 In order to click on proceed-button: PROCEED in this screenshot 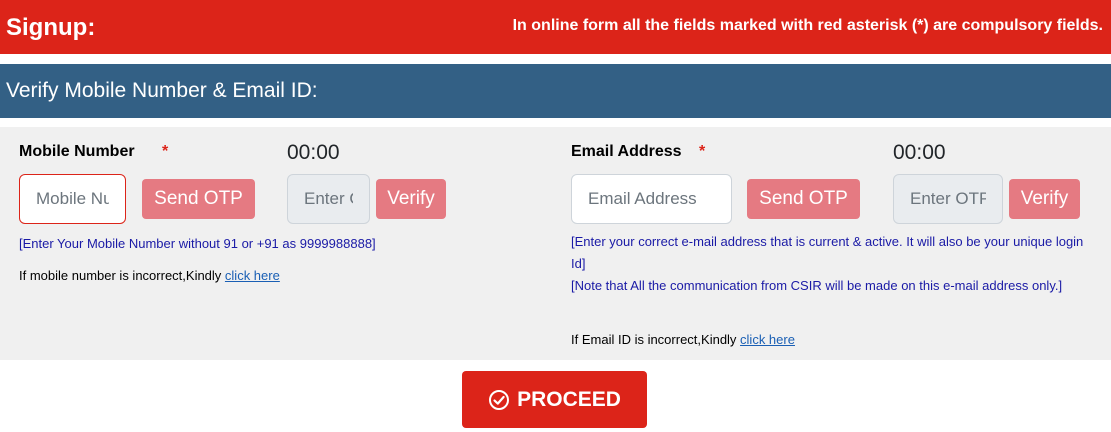, I will do `click(554, 399)`.